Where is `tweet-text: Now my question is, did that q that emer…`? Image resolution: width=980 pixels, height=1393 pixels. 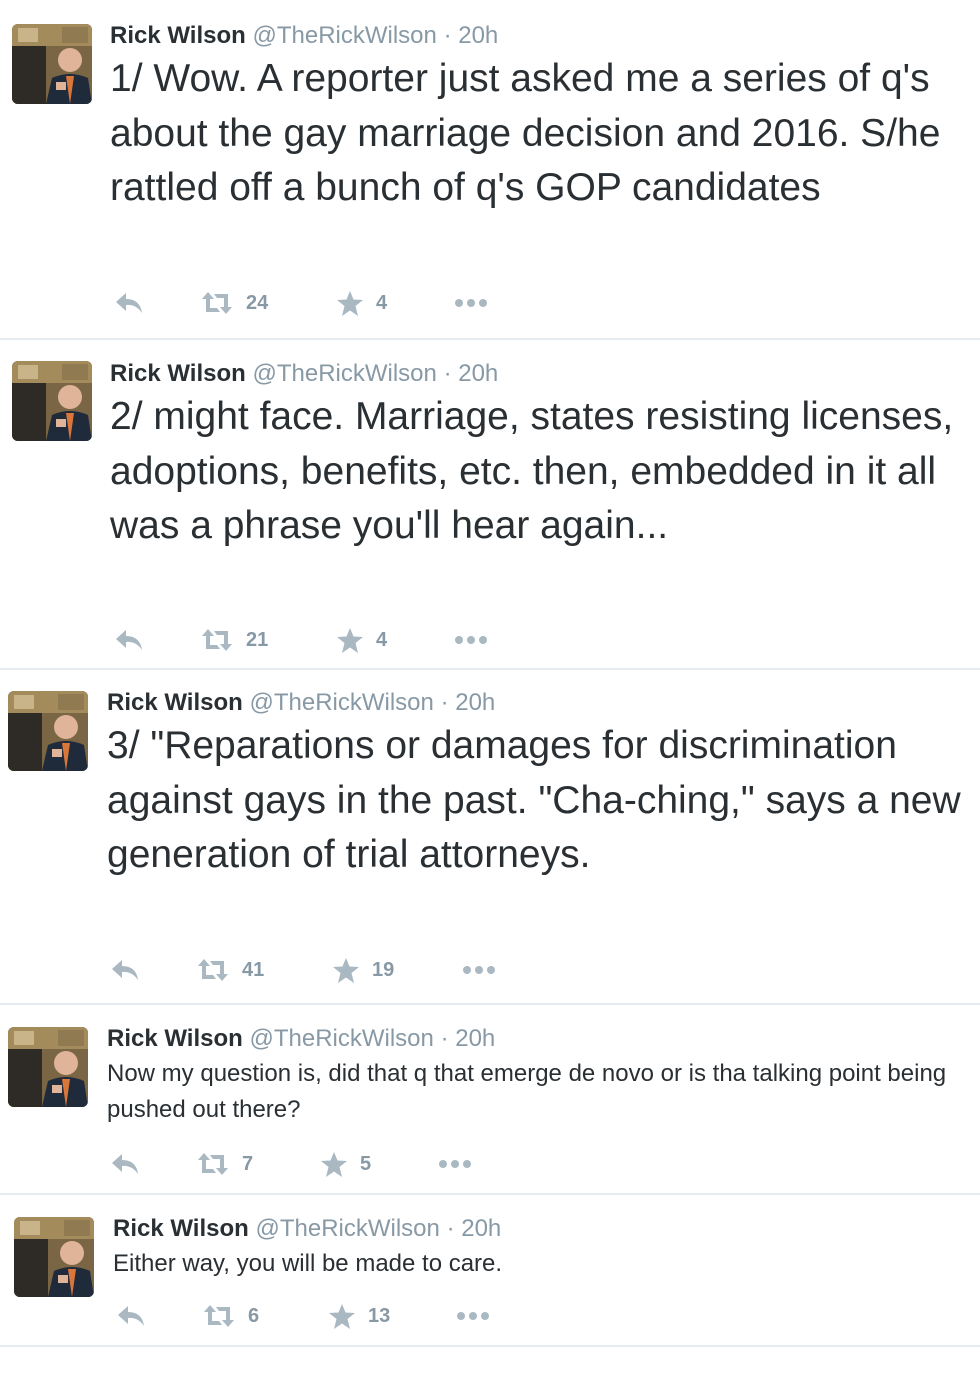
tweet-text: Now my question is, did that q that emer… is located at coordinates (527, 1091).